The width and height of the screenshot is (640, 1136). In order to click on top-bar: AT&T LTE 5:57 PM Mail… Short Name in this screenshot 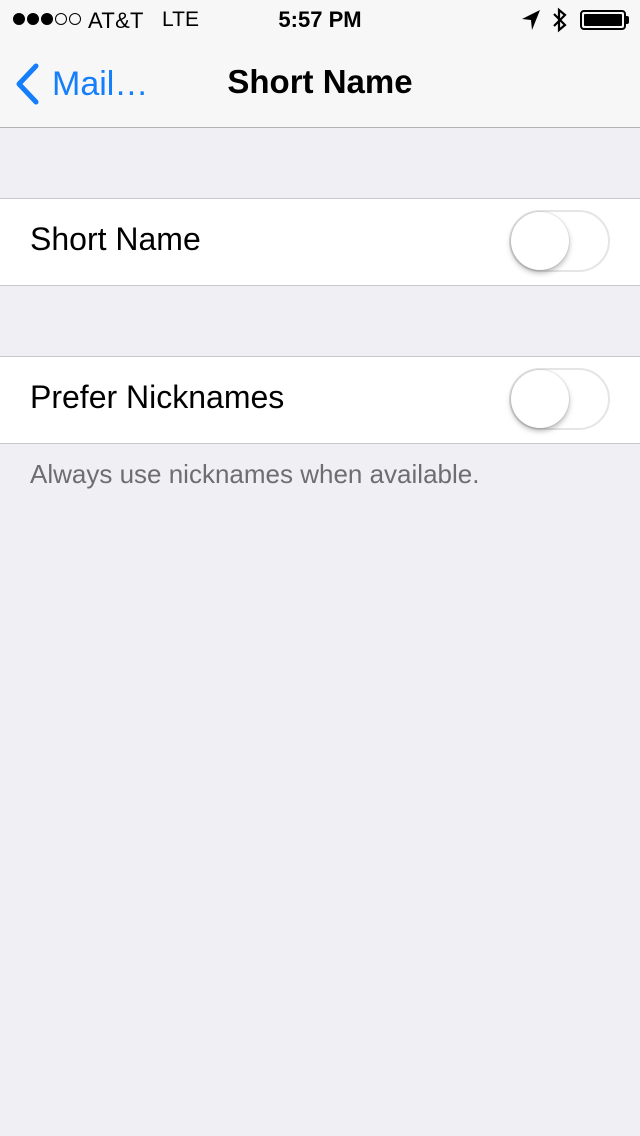, I will do `click(320, 64)`.